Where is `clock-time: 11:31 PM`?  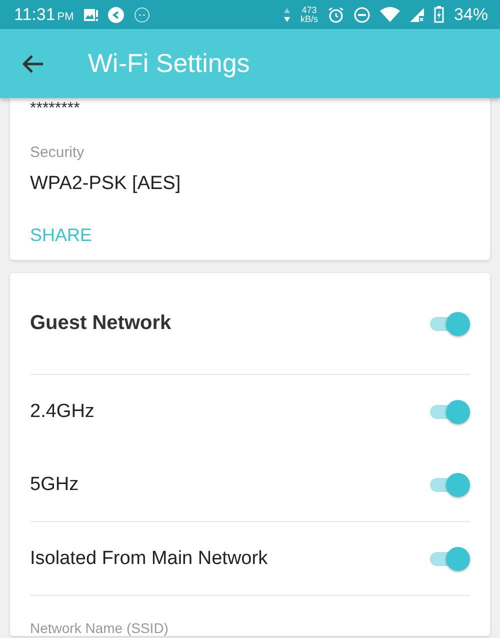 clock-time: 11:31 PM is located at coordinates (44, 14).